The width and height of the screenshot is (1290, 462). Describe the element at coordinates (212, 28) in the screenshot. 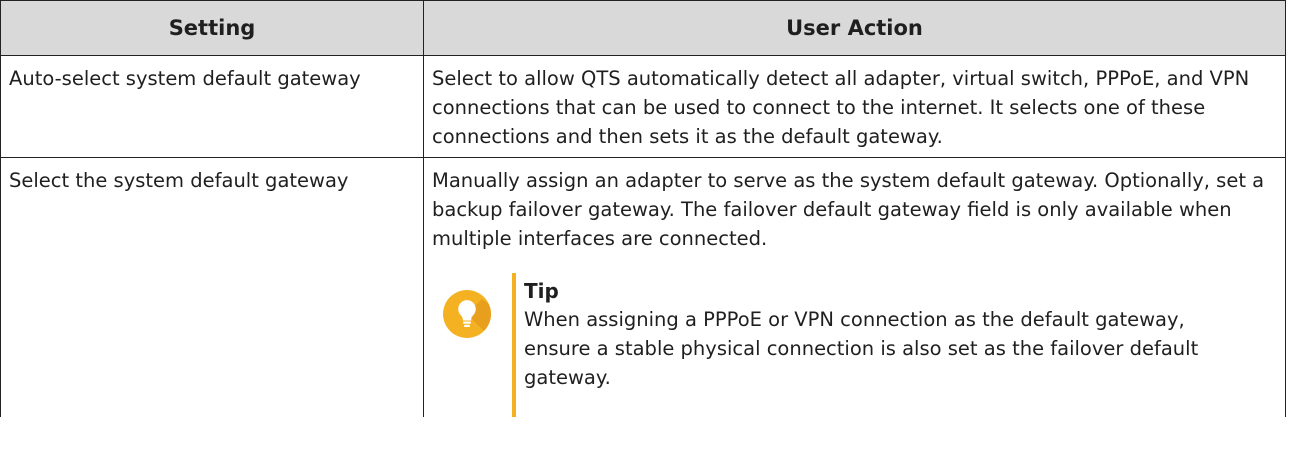

I see `column-header-setting: Setting` at that location.